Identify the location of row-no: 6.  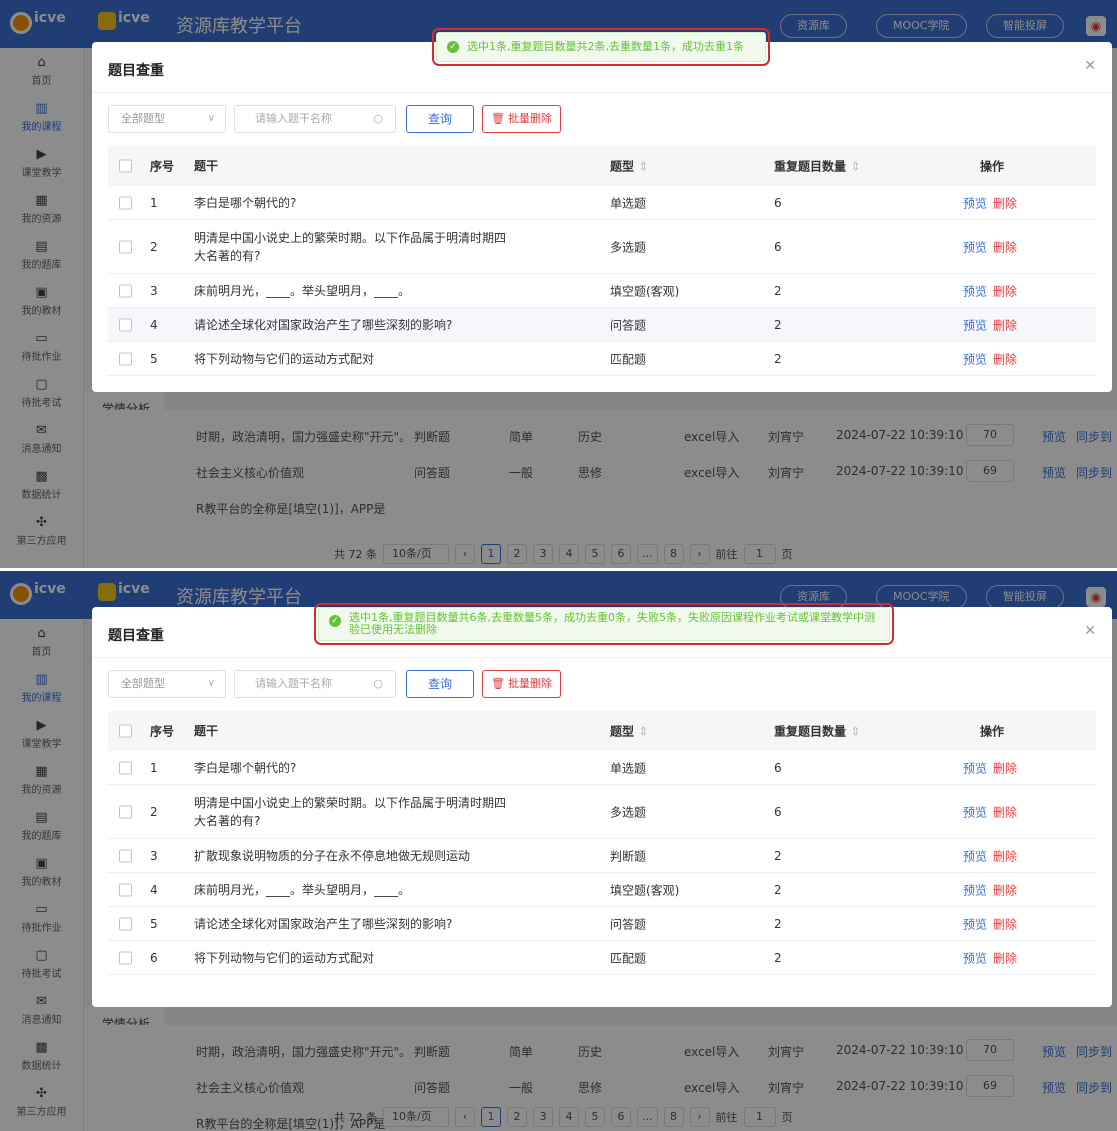
(154, 957).